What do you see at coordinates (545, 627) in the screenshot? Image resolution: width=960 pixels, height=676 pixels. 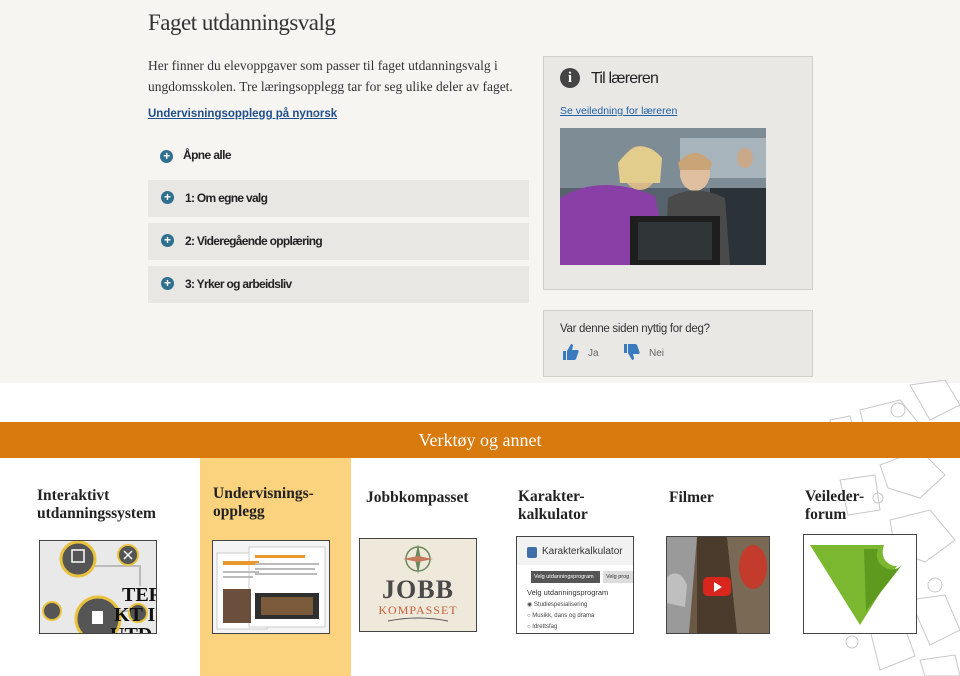 I see `kalk-option-label: Idrettsfag` at bounding box center [545, 627].